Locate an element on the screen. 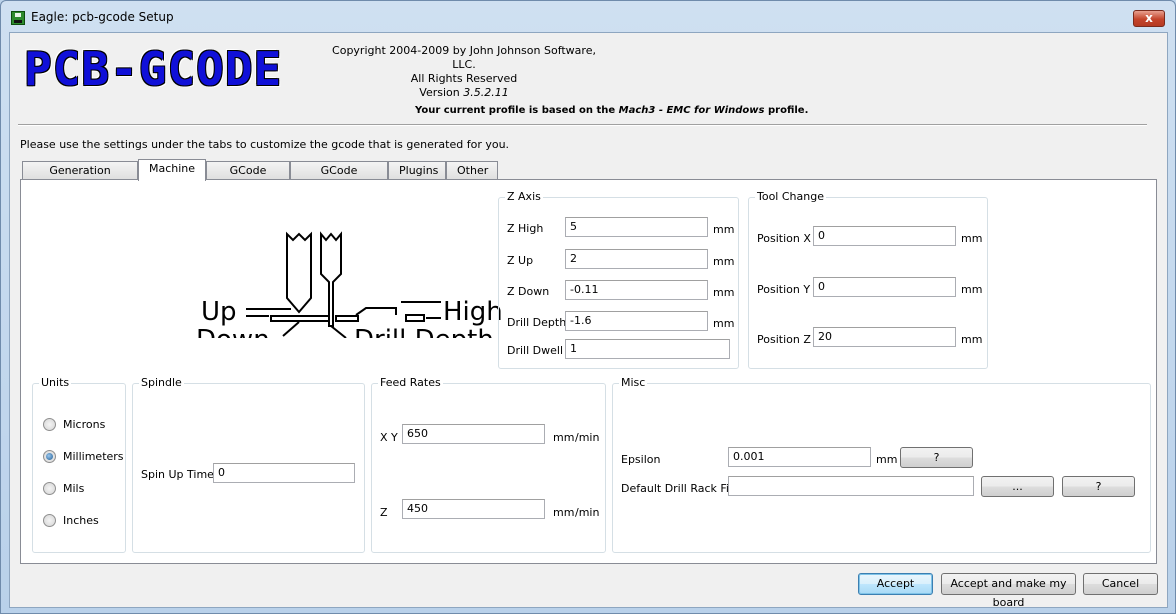 The width and height of the screenshot is (1176, 614). mill-bit-icon is located at coordinates (299, 272).